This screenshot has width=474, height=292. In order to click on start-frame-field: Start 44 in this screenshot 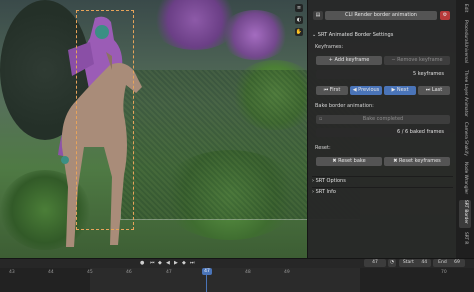, I will do `click(415, 263)`.